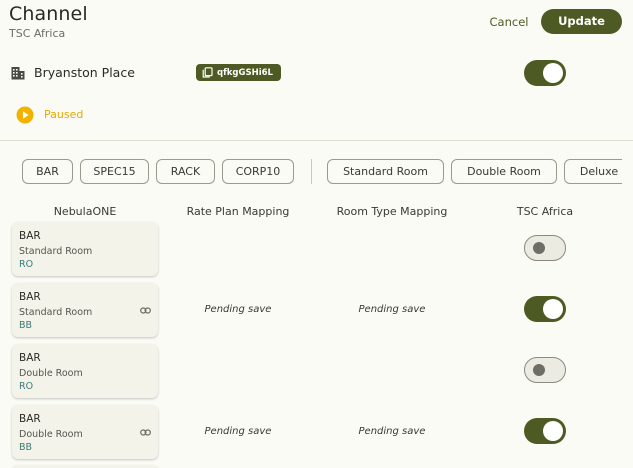  I want to click on column-header-room-type: Room Type Mapping, so click(392, 211).